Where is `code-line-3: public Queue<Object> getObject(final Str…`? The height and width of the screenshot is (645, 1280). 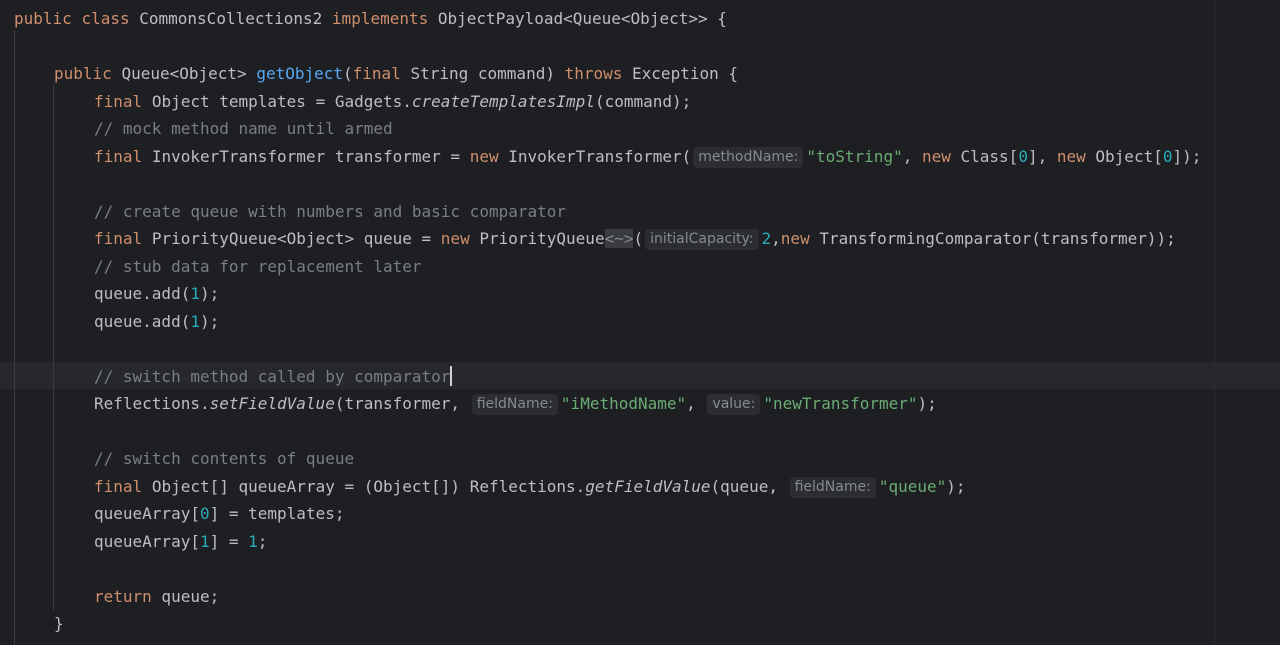 code-line-3: public Queue<Object> getObject(final Str… is located at coordinates (396, 73).